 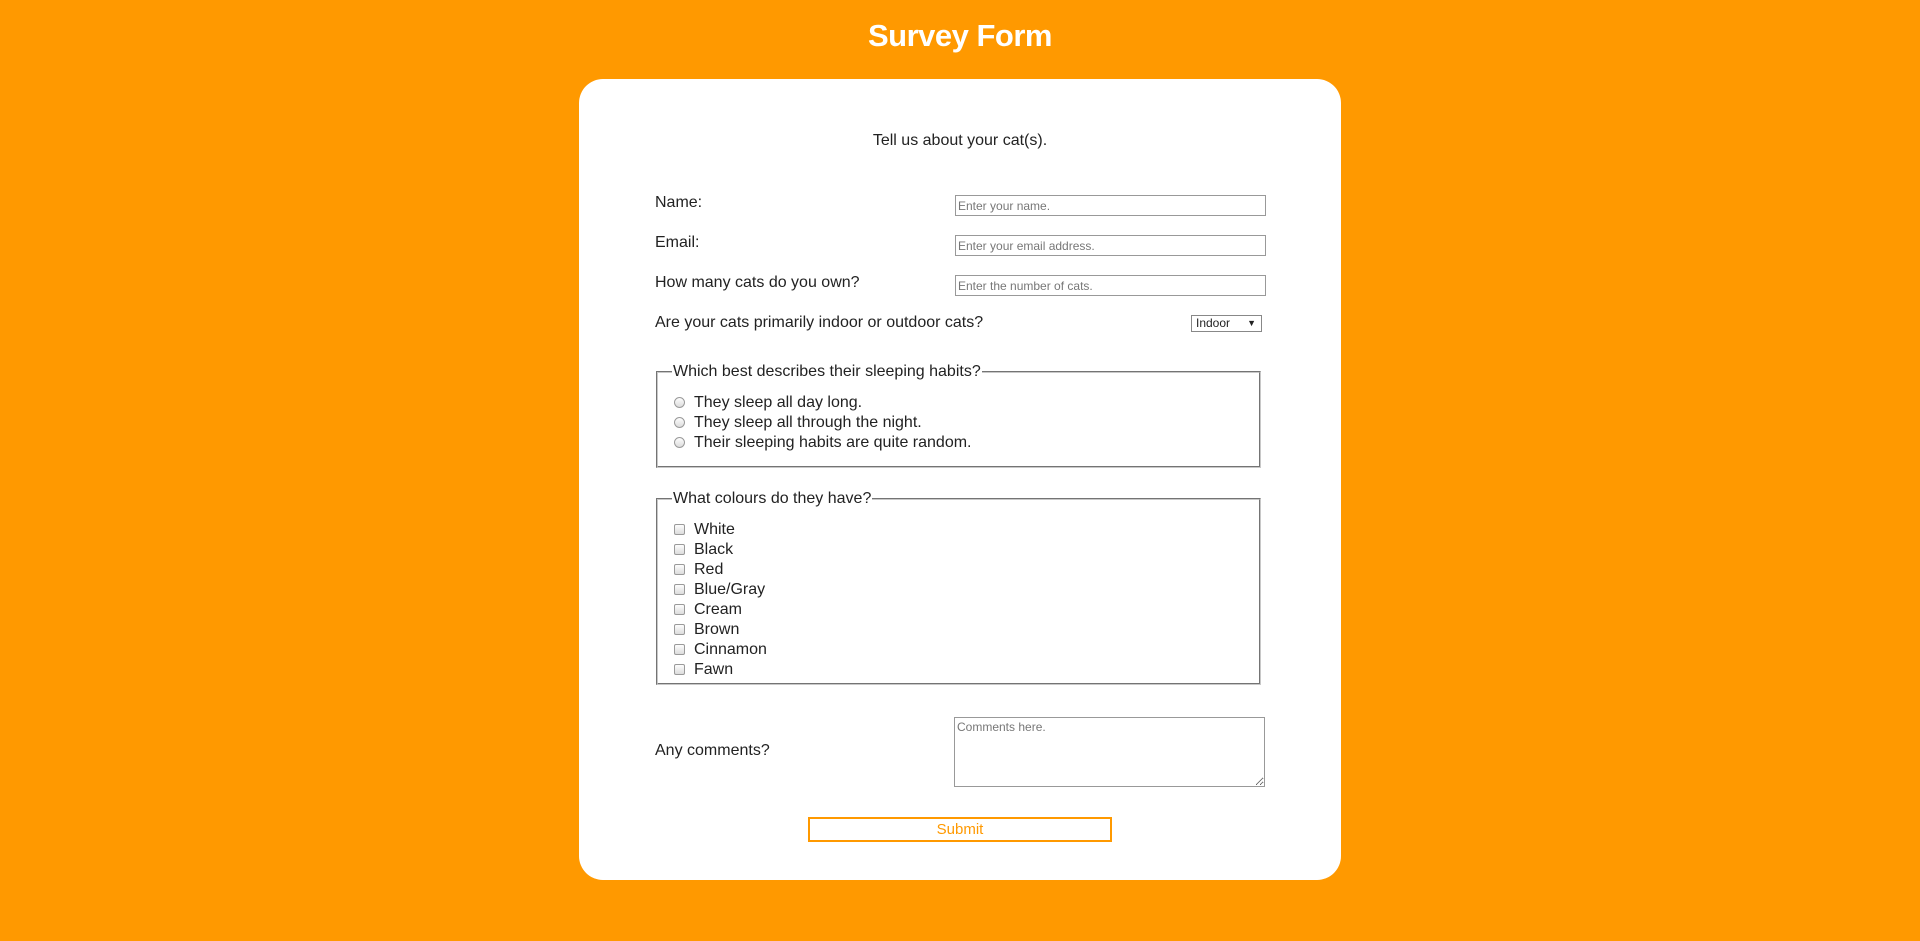 What do you see at coordinates (1213, 323) in the screenshot?
I see `indoor-outdoor-selected: Indoor` at bounding box center [1213, 323].